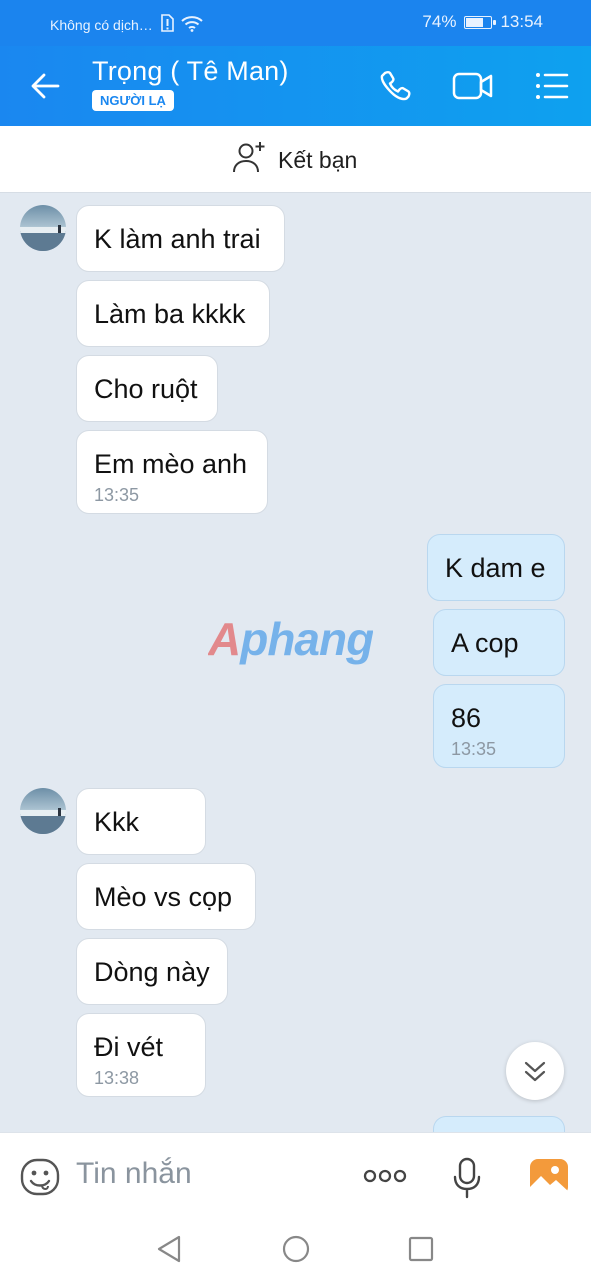  I want to click on message-text: Đi vét, so click(129, 1047).